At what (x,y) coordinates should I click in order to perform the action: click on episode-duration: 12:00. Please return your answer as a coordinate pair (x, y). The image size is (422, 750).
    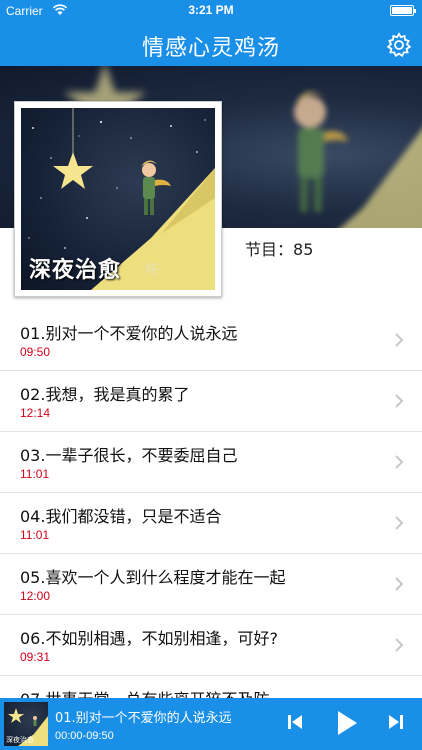
    Looking at the image, I should click on (35, 596).